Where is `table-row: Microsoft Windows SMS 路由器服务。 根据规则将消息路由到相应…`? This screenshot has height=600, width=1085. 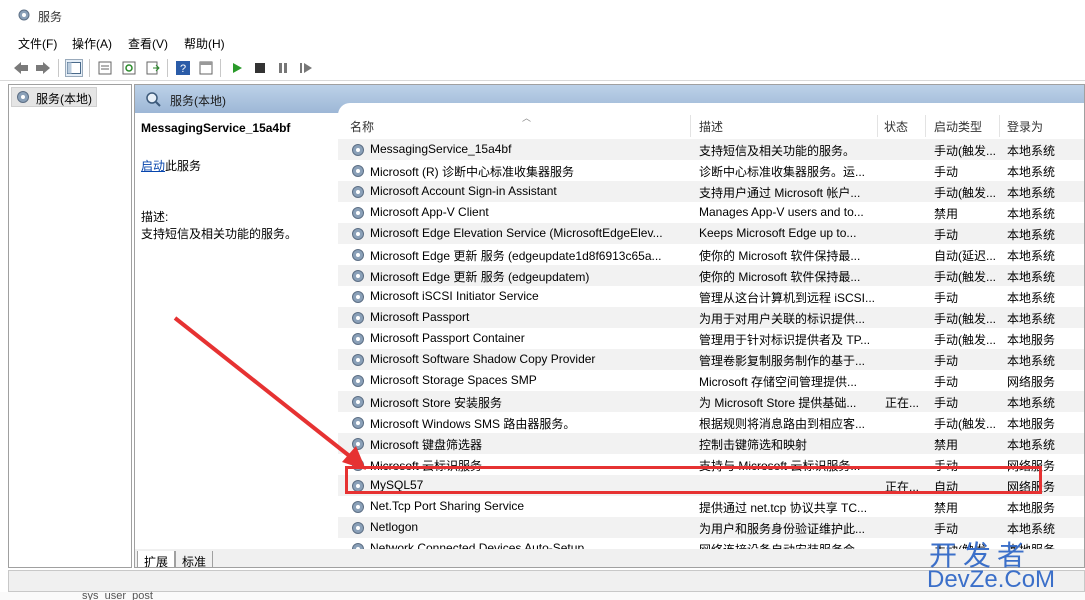
table-row: Microsoft Windows SMS 路由器服务。 根据规则将消息路由到相应… is located at coordinates (711, 422).